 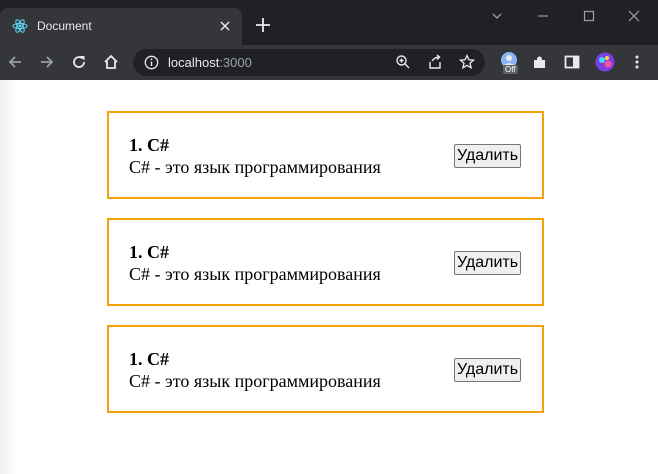 I want to click on url-text: localhost:3000, so click(x=210, y=62).